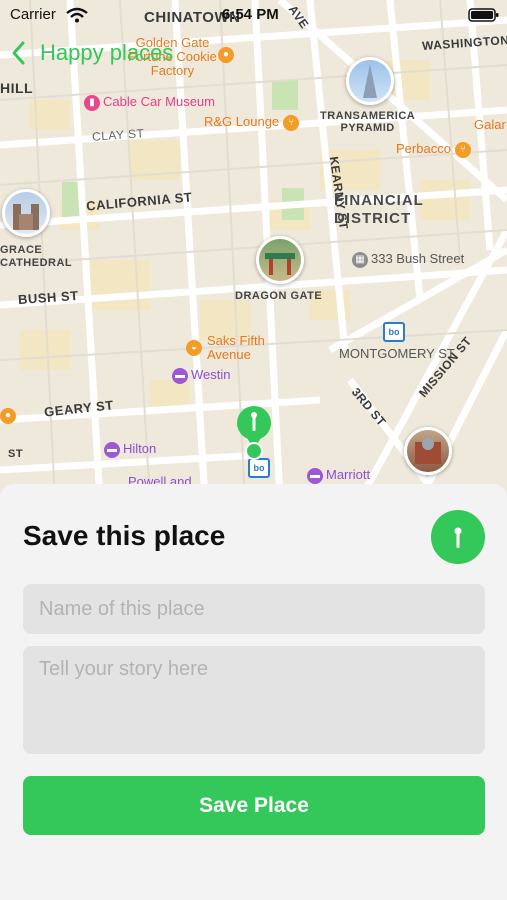  What do you see at coordinates (140, 448) in the screenshot?
I see `poi-label: Hilton` at bounding box center [140, 448].